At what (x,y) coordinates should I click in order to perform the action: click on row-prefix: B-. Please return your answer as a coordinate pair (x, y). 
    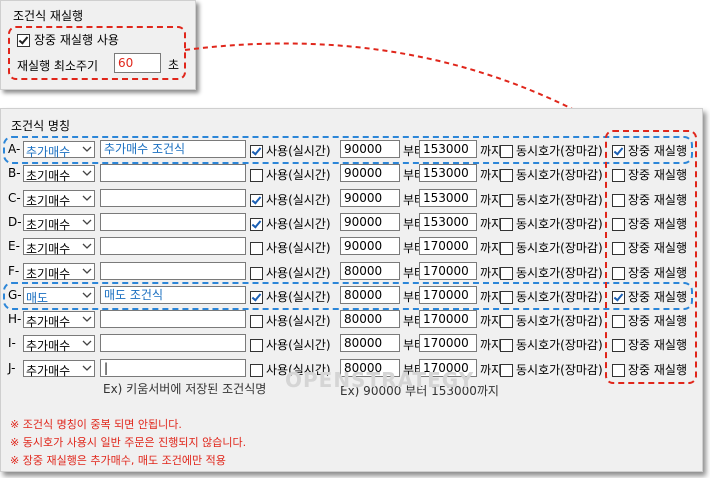
    Looking at the image, I should click on (14, 173).